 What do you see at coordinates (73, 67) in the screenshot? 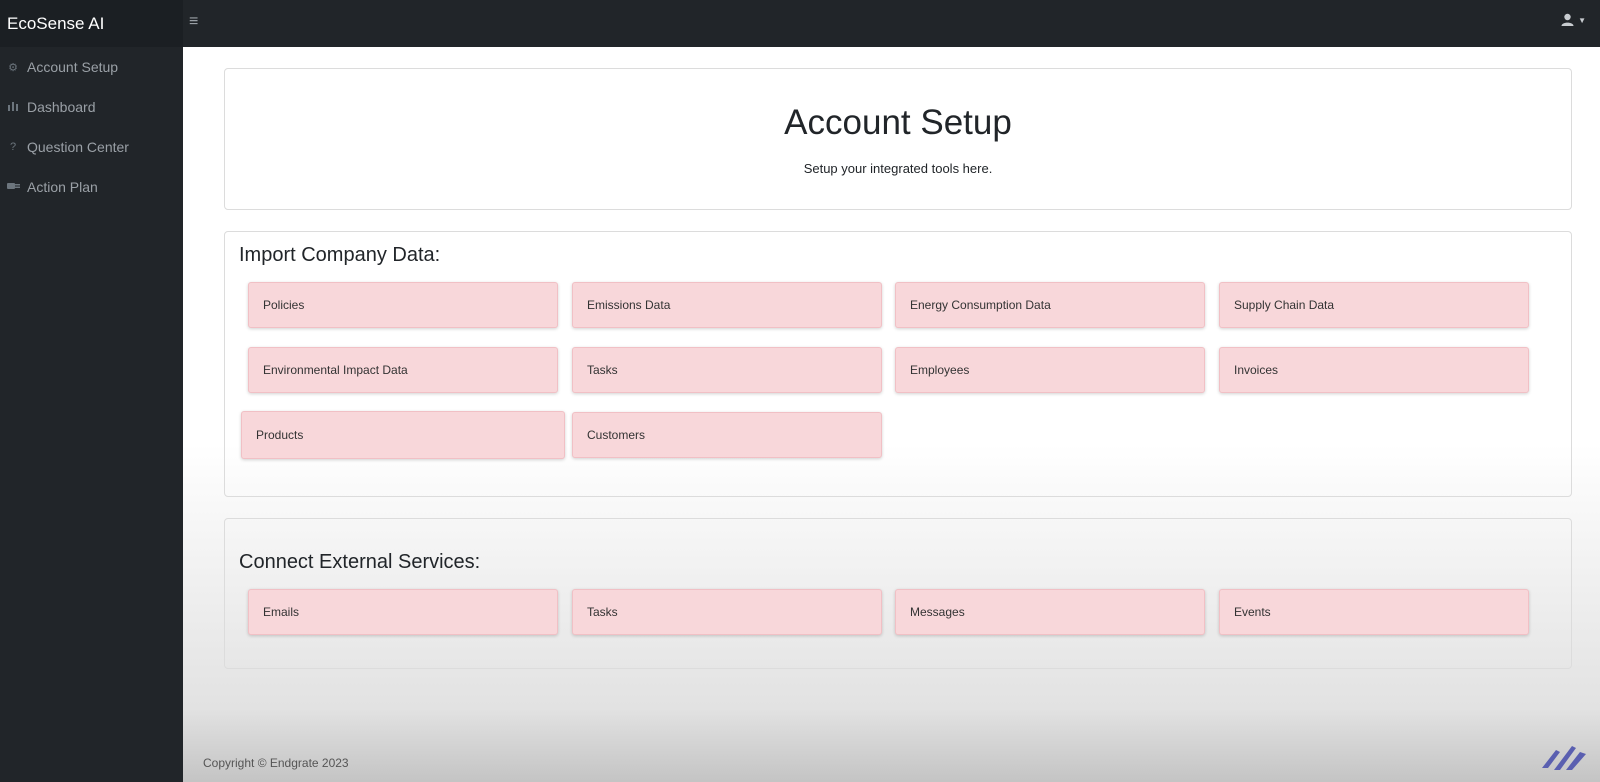
I see `sidebar-item-label: Account Setup` at bounding box center [73, 67].